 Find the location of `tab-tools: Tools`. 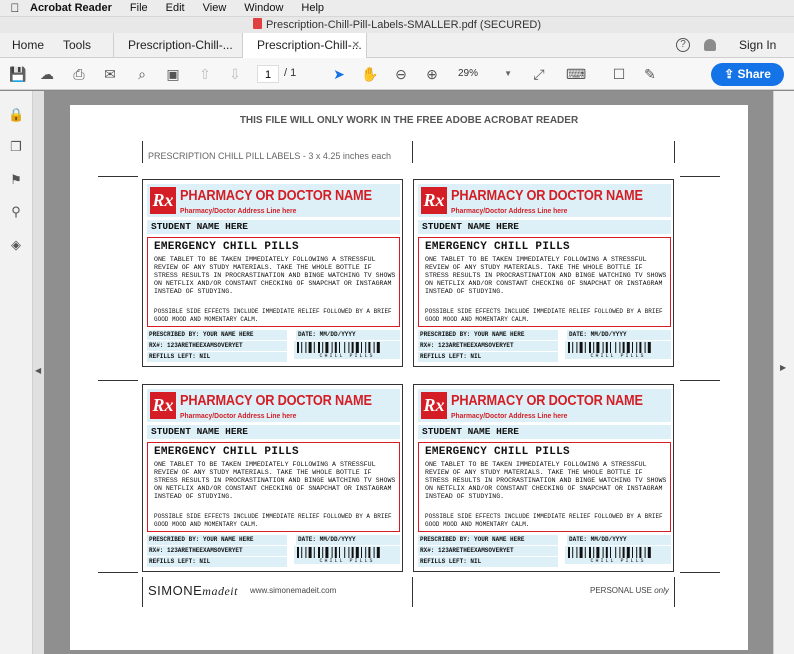

tab-tools: Tools is located at coordinates (77, 45).